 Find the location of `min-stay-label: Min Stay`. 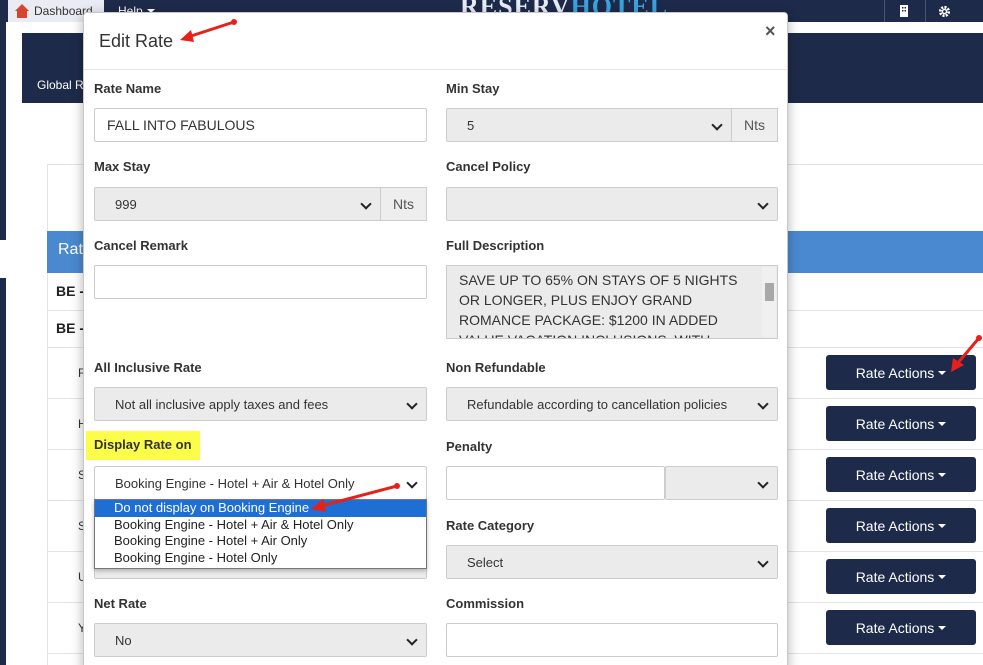

min-stay-label: Min Stay is located at coordinates (473, 88).